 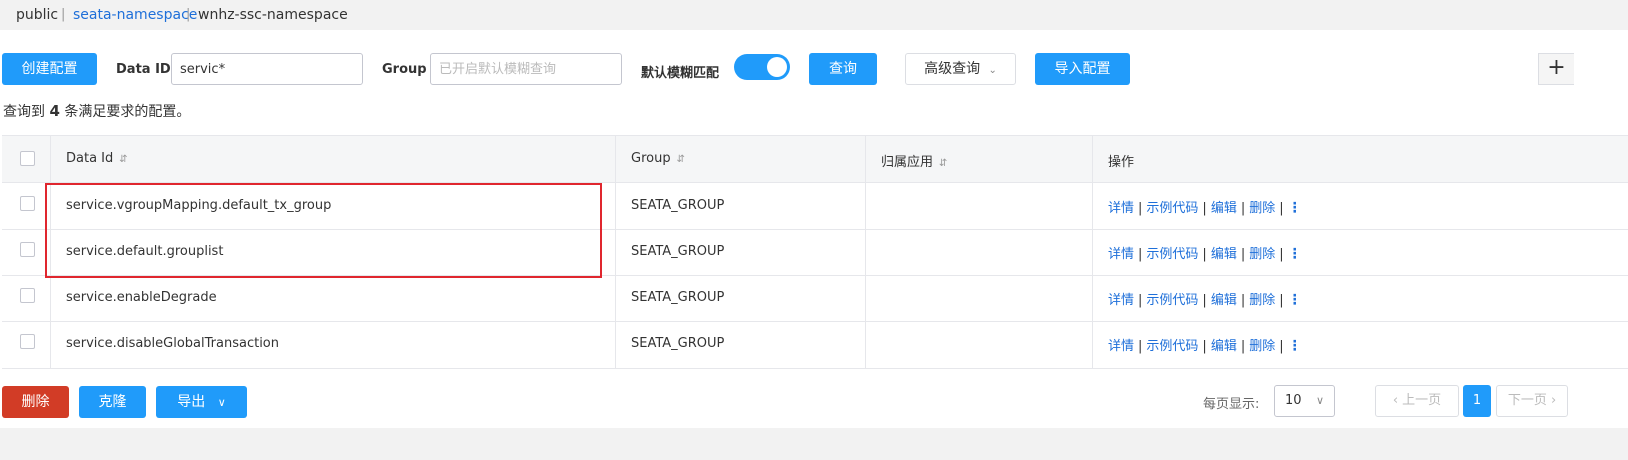 What do you see at coordinates (1477, 401) in the screenshot?
I see `current-page: 1` at bounding box center [1477, 401].